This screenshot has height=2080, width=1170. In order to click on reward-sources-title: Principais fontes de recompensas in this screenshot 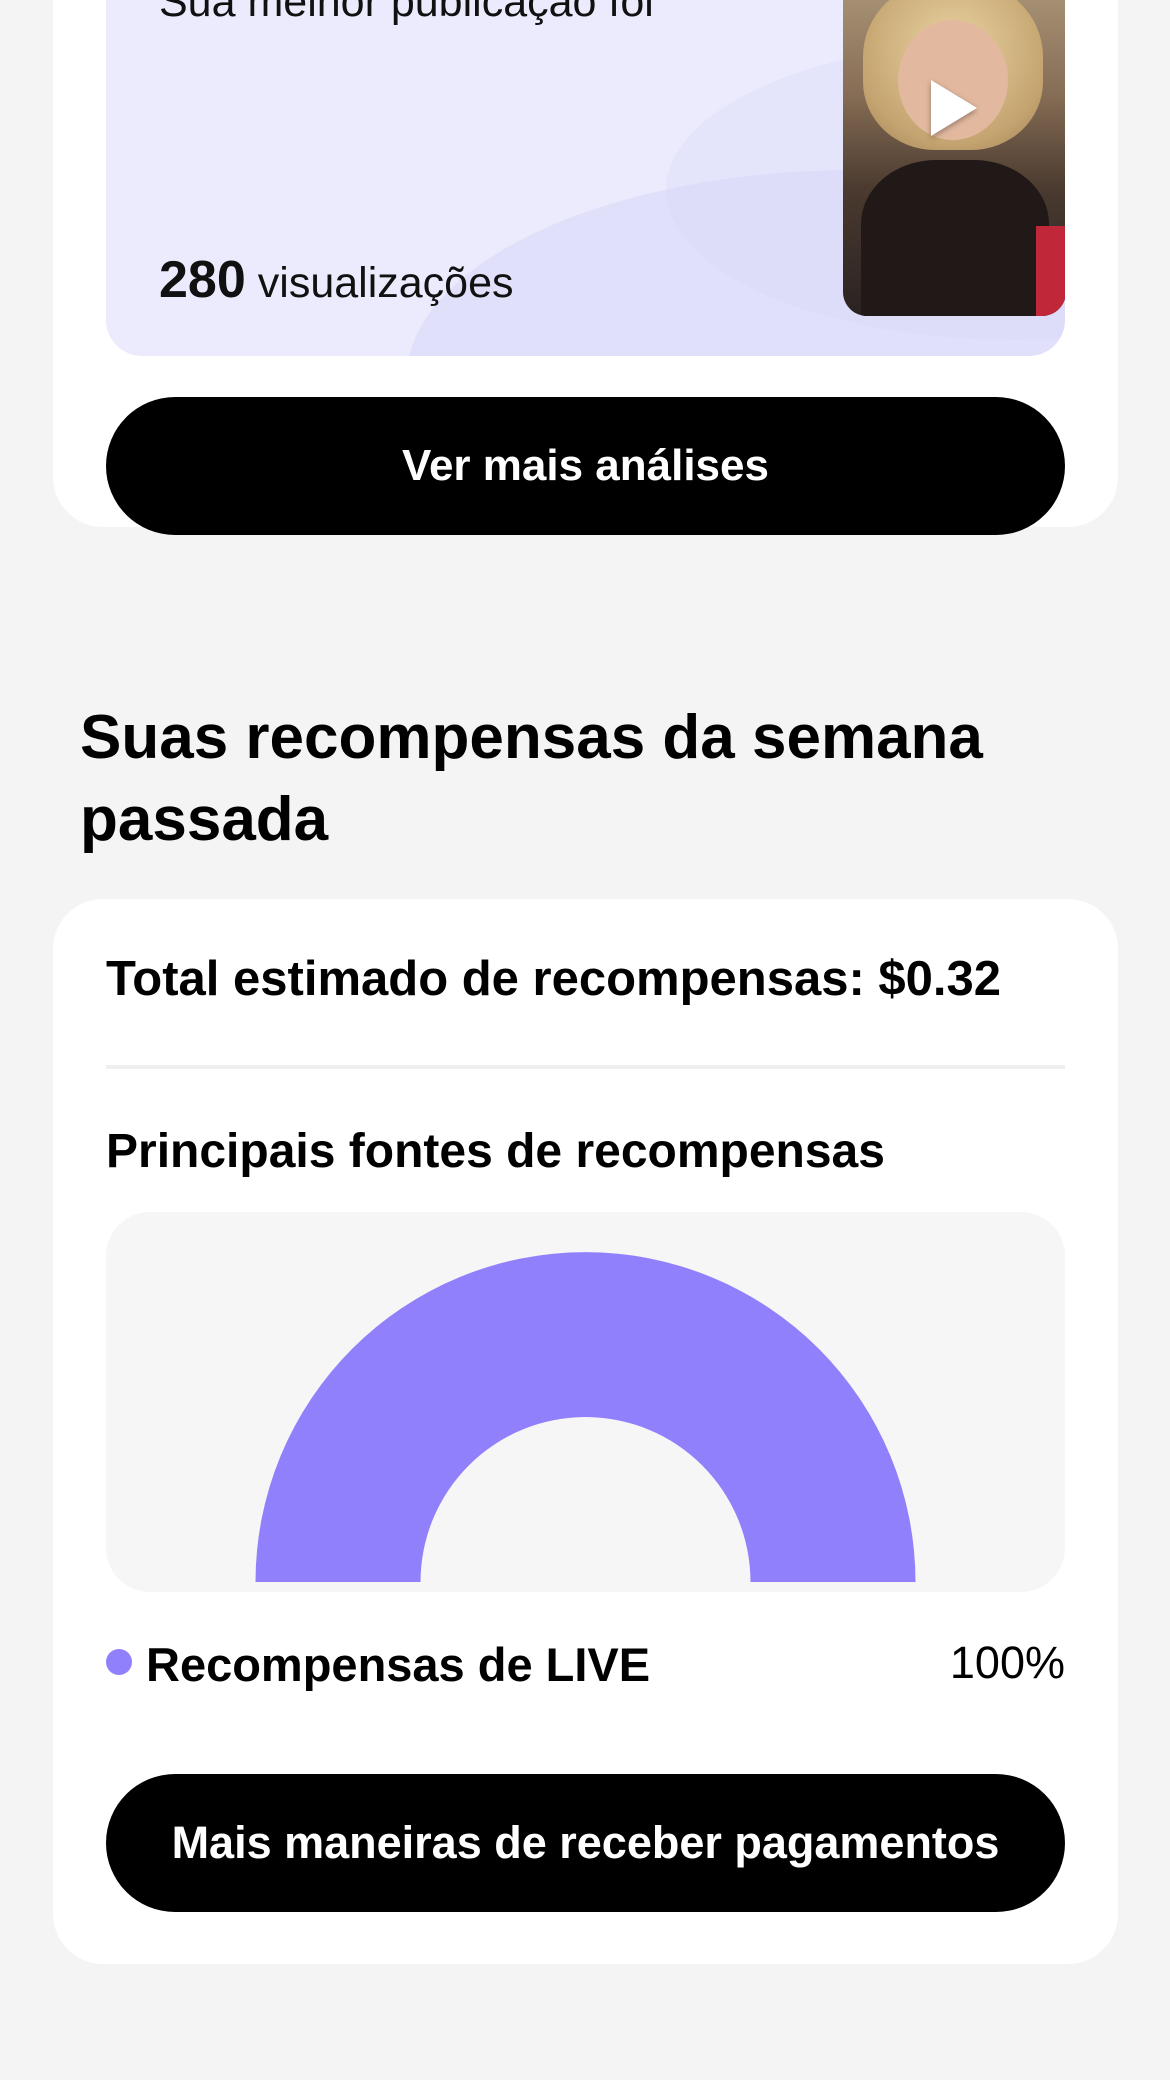, I will do `click(495, 1151)`.